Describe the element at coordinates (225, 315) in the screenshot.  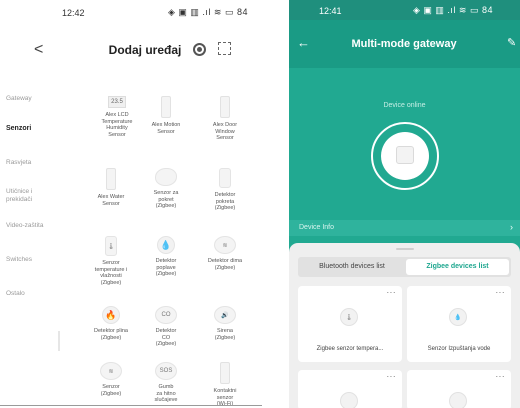
I see `siren-icon: 🔊` at that location.